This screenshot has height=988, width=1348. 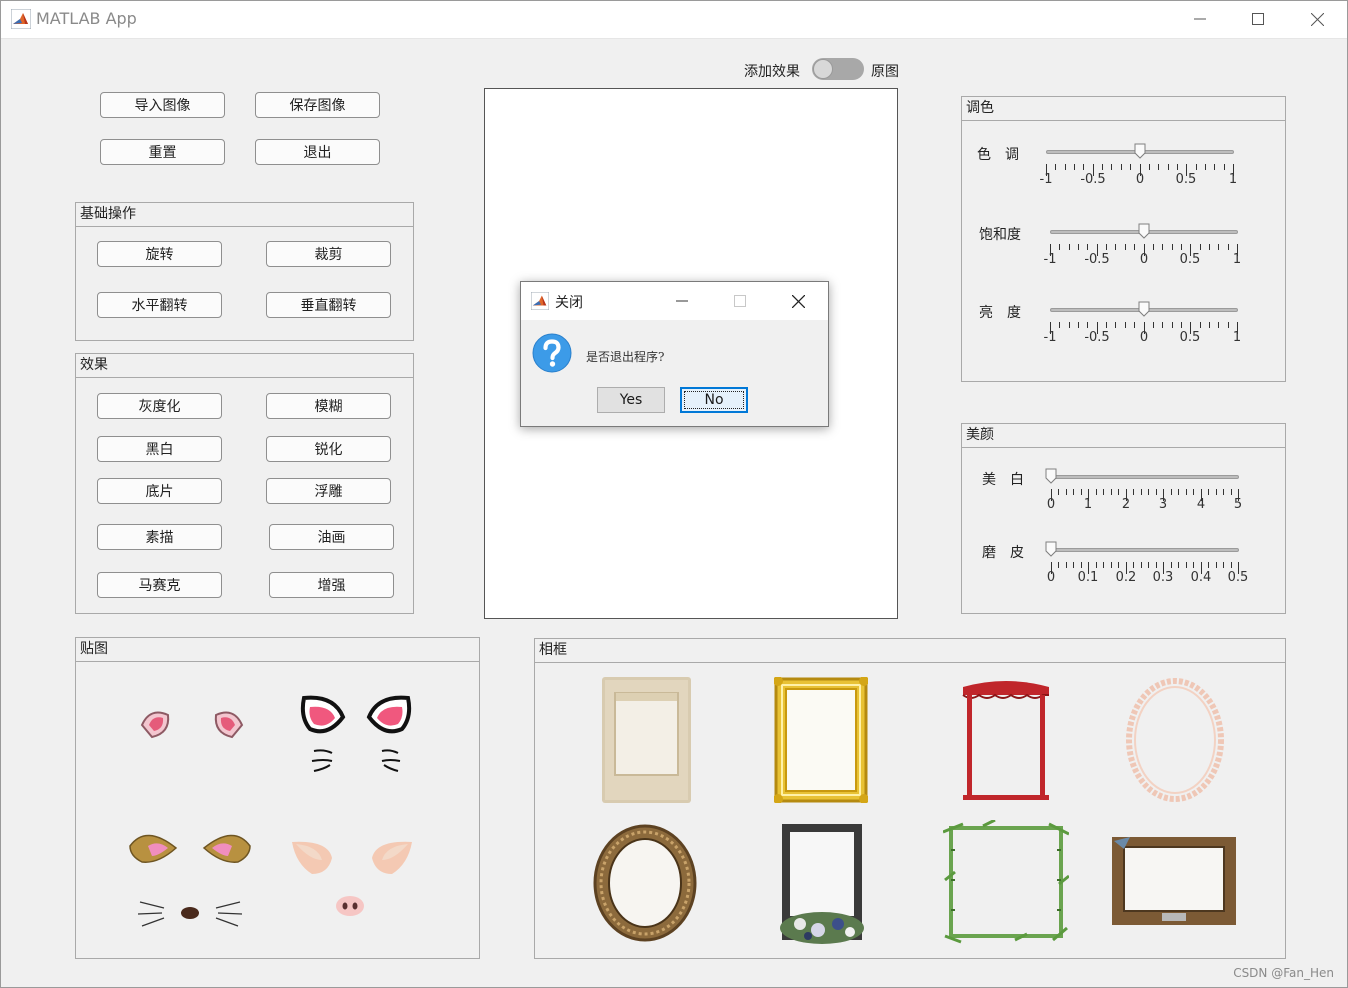 What do you see at coordinates (1088, 577) in the screenshot?
I see `tick-label: 0.1` at bounding box center [1088, 577].